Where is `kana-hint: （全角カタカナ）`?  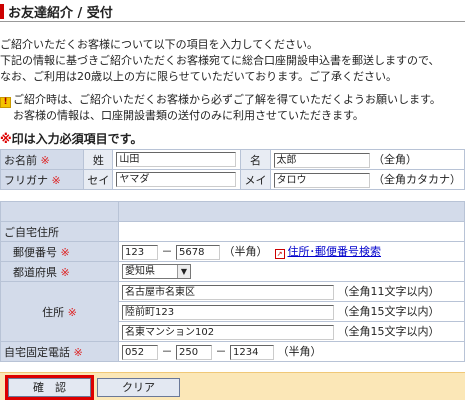 kana-hint: （全角カタカナ） is located at coordinates (417, 180).